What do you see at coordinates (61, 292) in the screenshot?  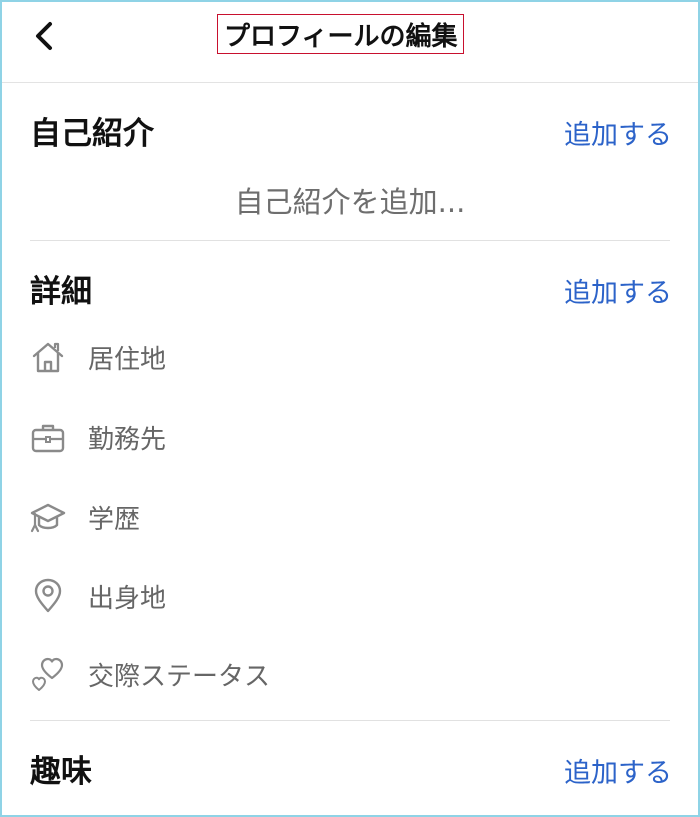 I see `details-section-title: 詳細` at bounding box center [61, 292].